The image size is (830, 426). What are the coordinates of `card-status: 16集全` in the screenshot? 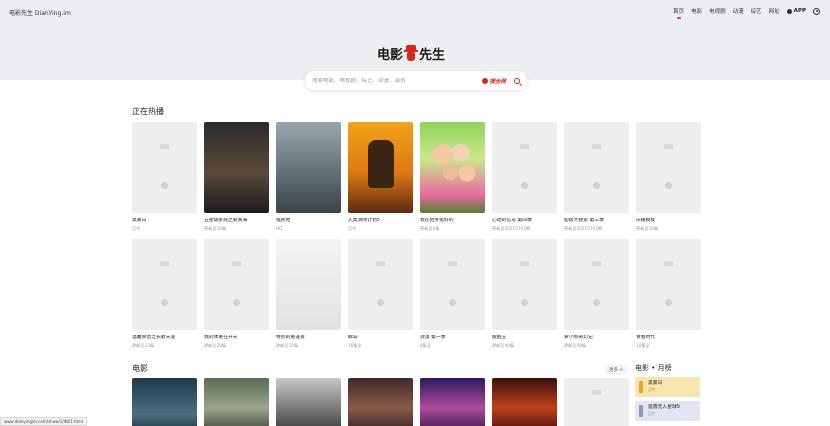 It's located at (355, 345).